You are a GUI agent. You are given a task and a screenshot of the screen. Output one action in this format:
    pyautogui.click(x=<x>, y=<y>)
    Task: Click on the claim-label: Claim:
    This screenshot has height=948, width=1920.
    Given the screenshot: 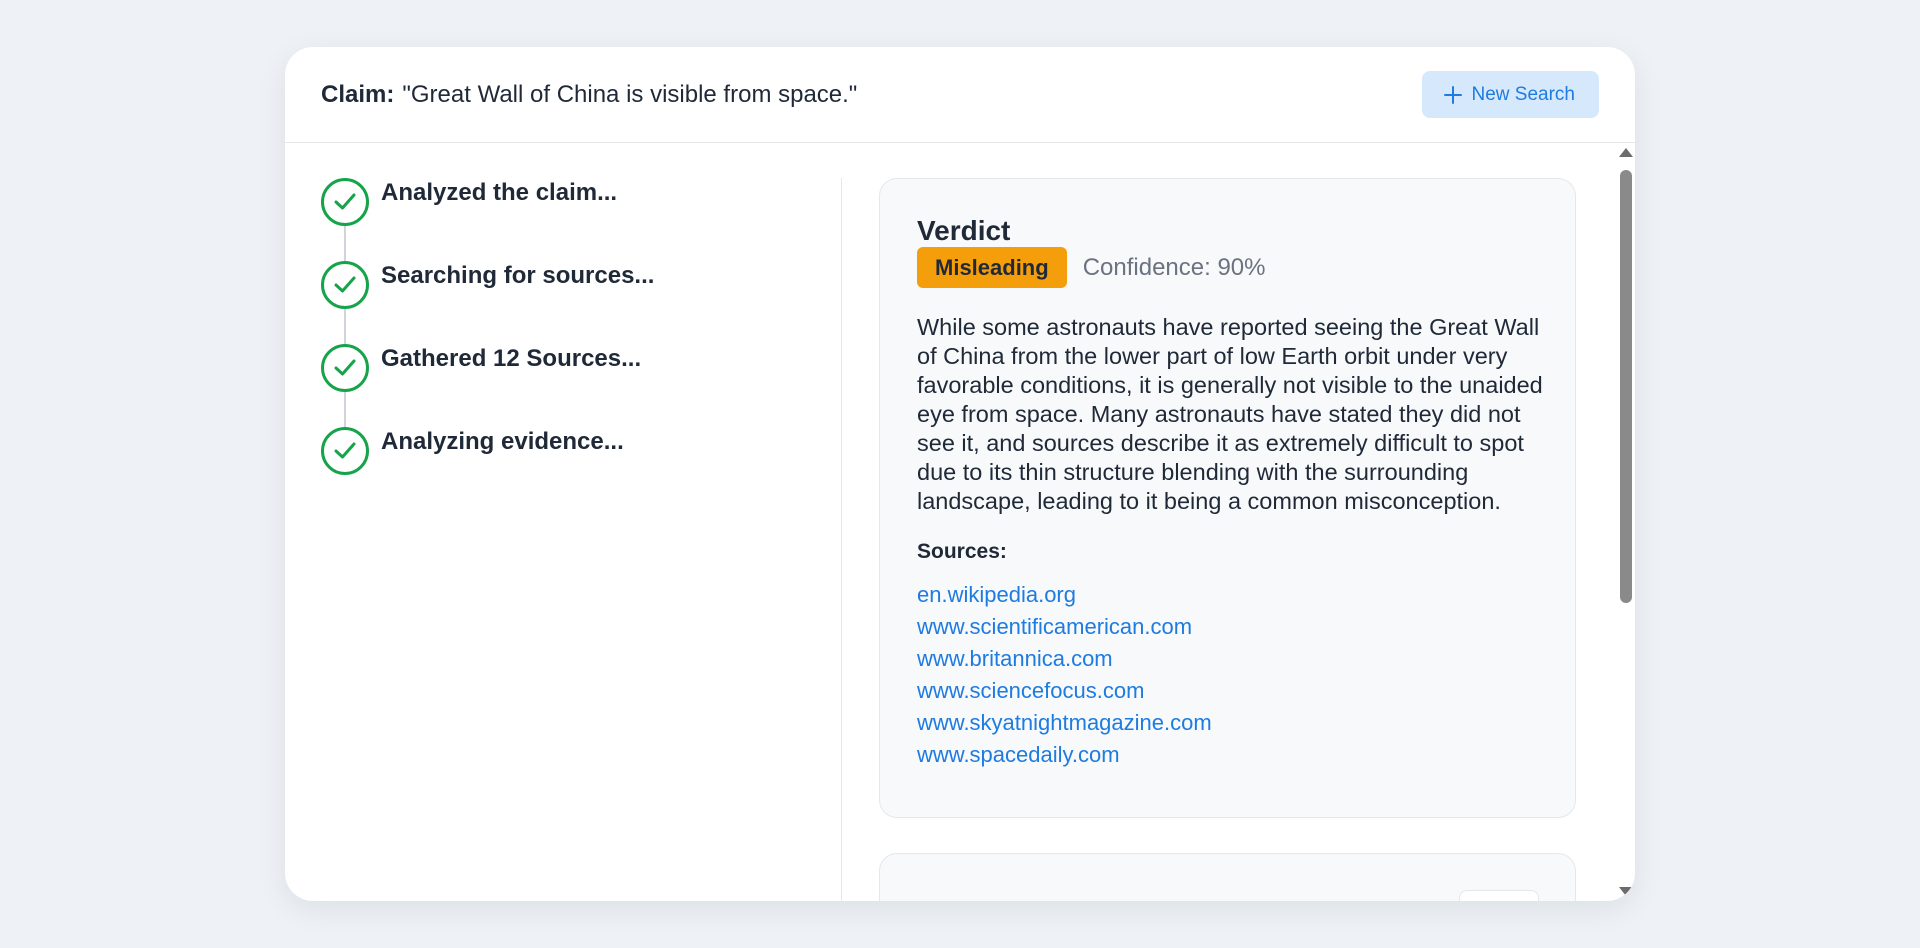 What is the action you would take?
    pyautogui.click(x=358, y=94)
    